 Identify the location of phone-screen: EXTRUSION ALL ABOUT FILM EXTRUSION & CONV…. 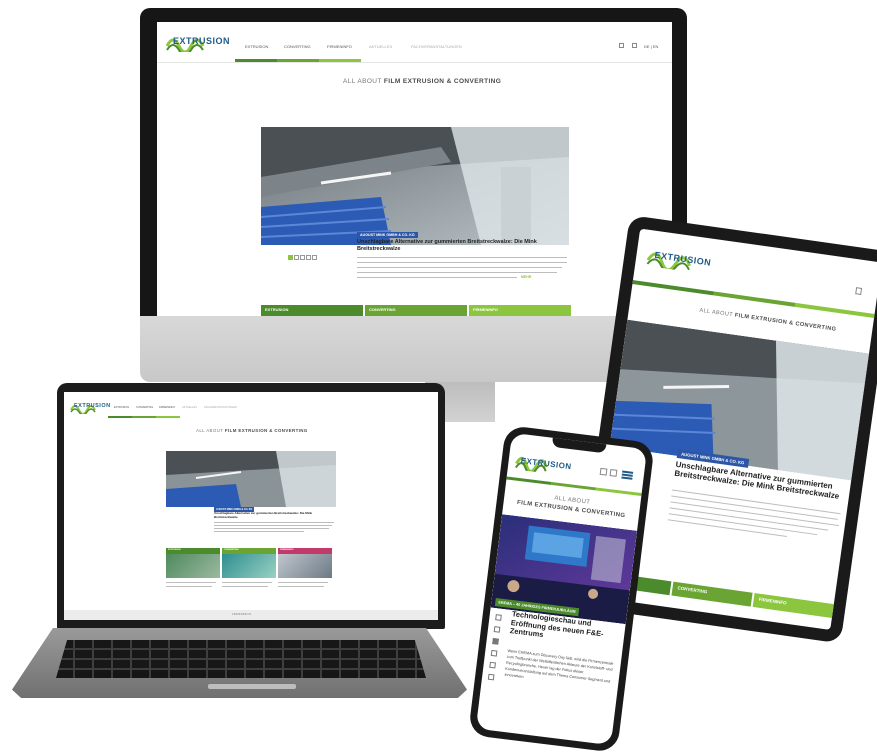
(561, 589).